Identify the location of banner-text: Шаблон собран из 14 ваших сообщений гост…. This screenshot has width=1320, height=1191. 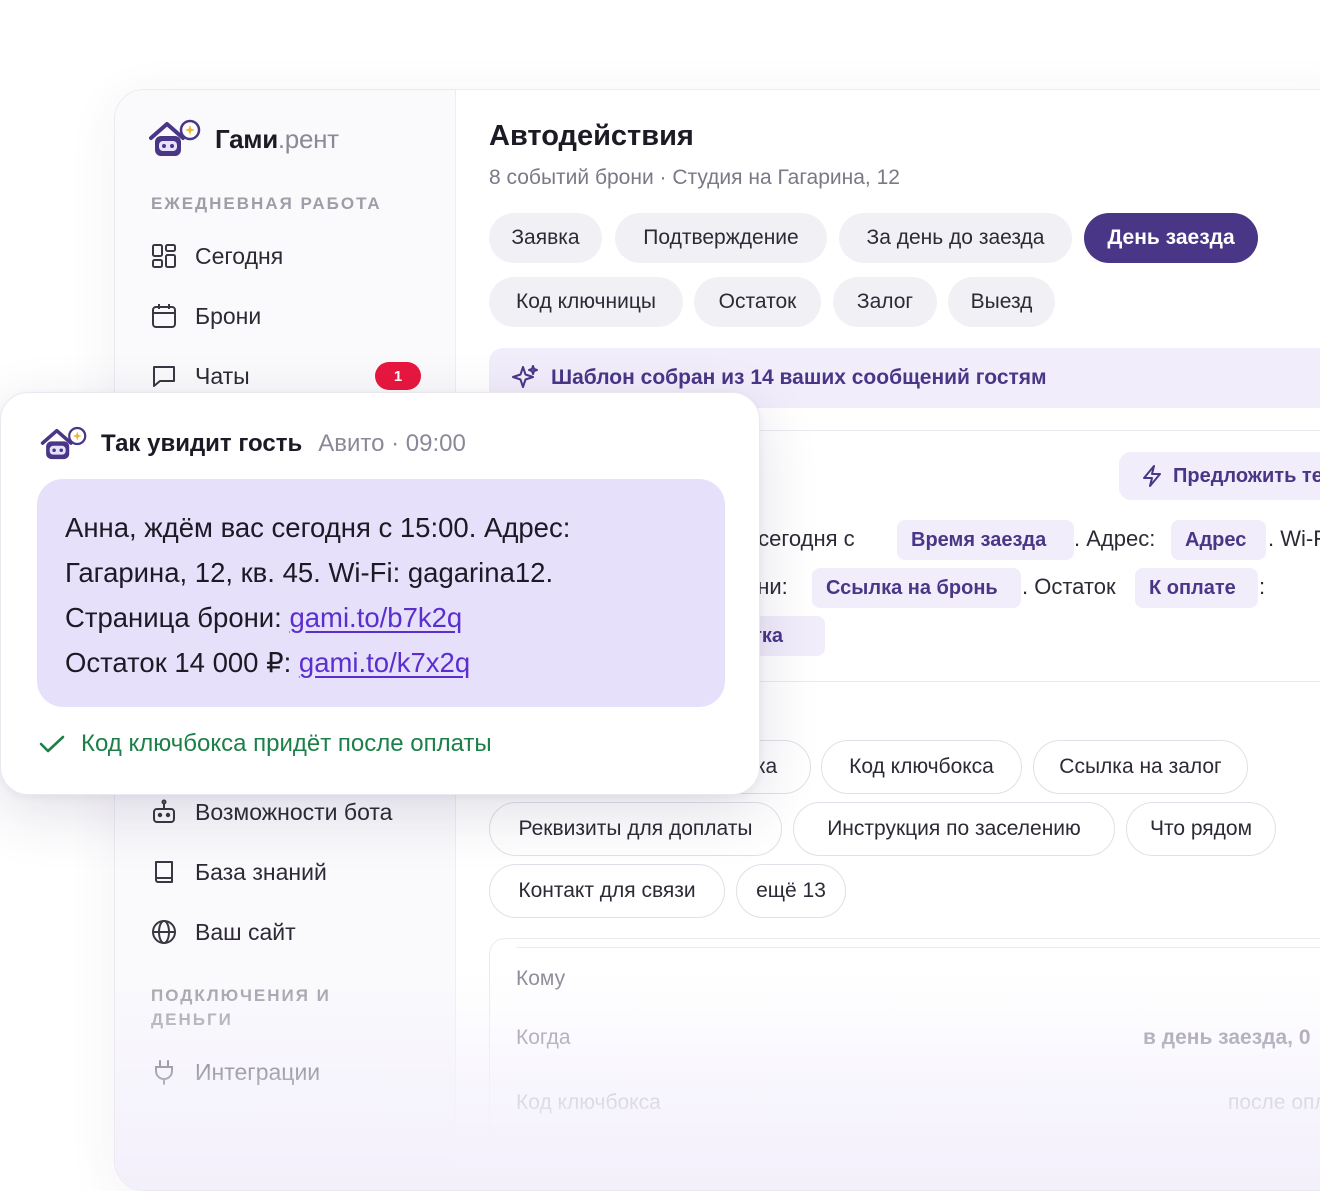
(799, 377).